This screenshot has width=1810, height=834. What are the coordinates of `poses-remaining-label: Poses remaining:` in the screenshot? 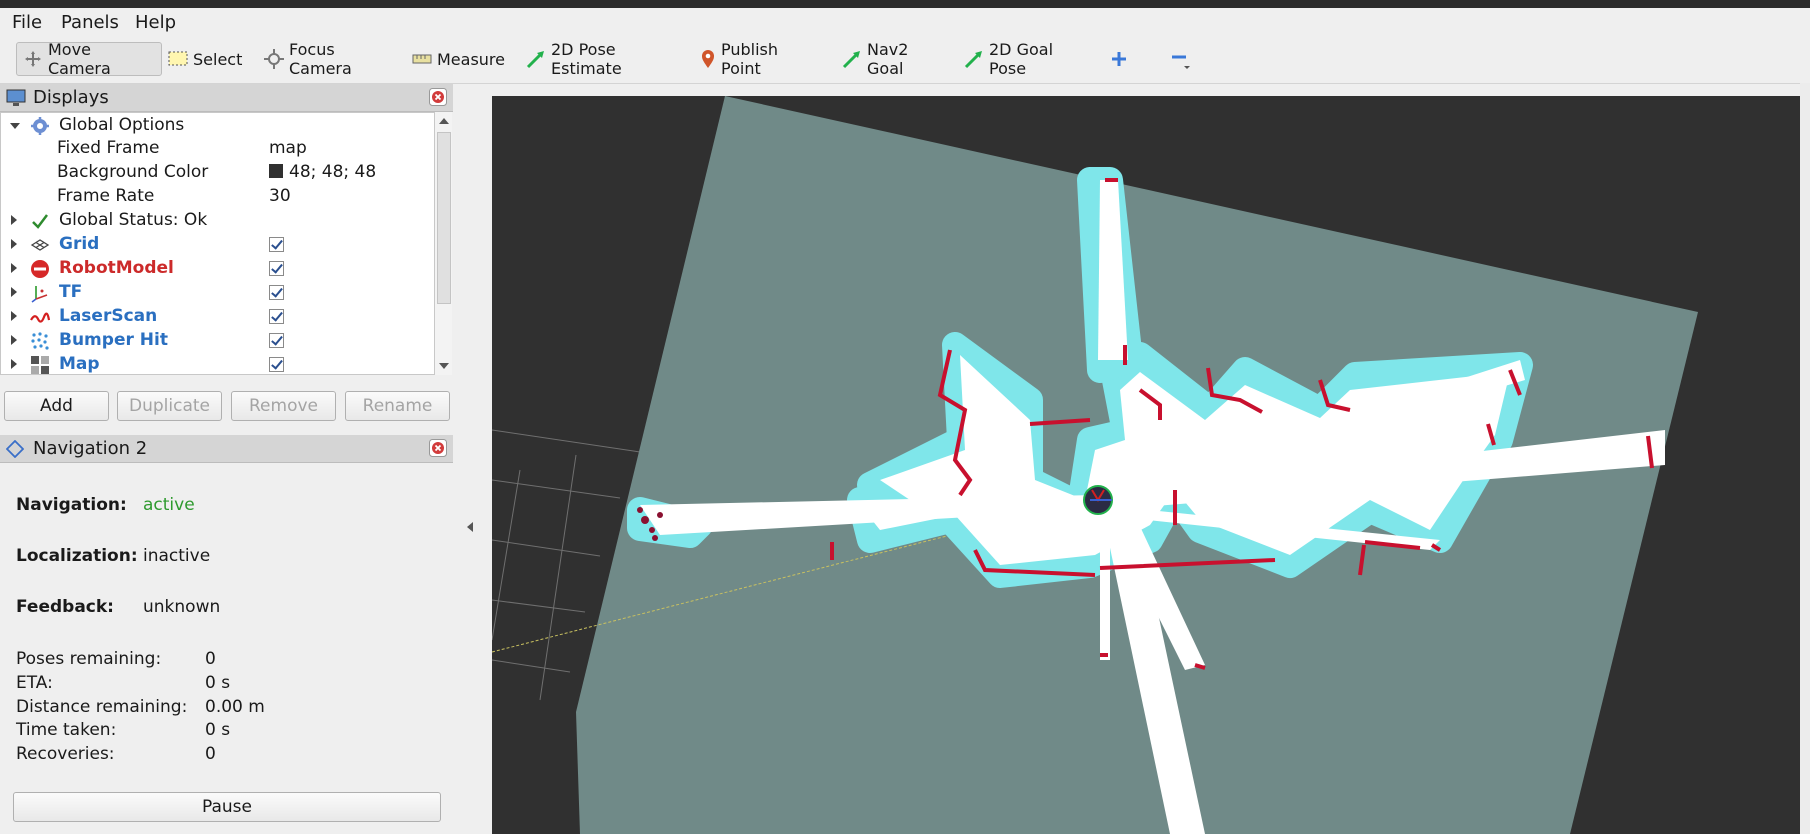 It's located at (89, 659).